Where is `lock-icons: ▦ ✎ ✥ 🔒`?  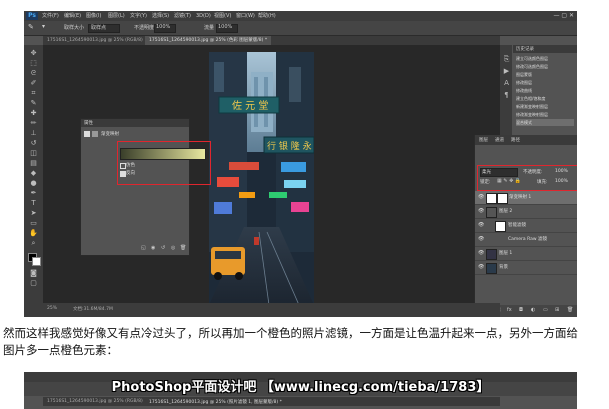
lock-icons: ▦ ✎ ✥ 🔒 is located at coordinates (509, 181).